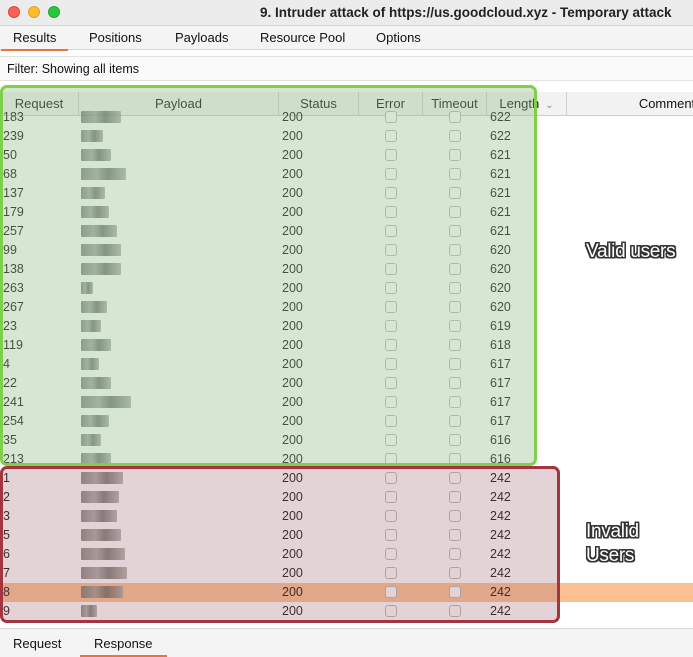 This screenshot has width=693, height=657. Describe the element at coordinates (10, 326) in the screenshot. I see `request-cell: 23` at that location.